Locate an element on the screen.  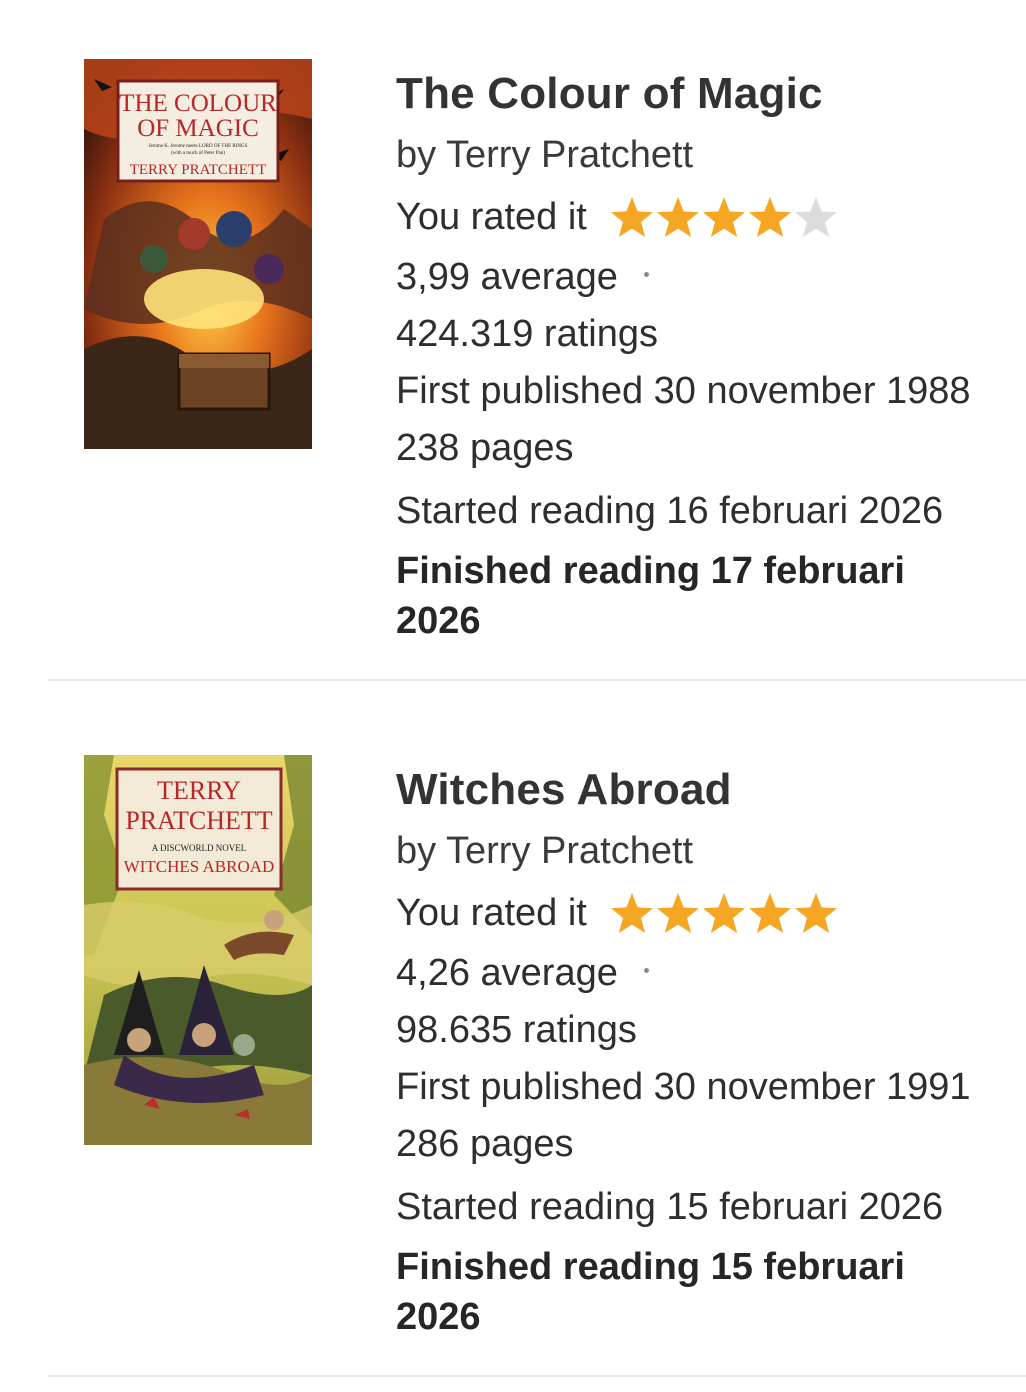
cover-tagline2: WITCHES ABROAD is located at coordinates (199, 866).